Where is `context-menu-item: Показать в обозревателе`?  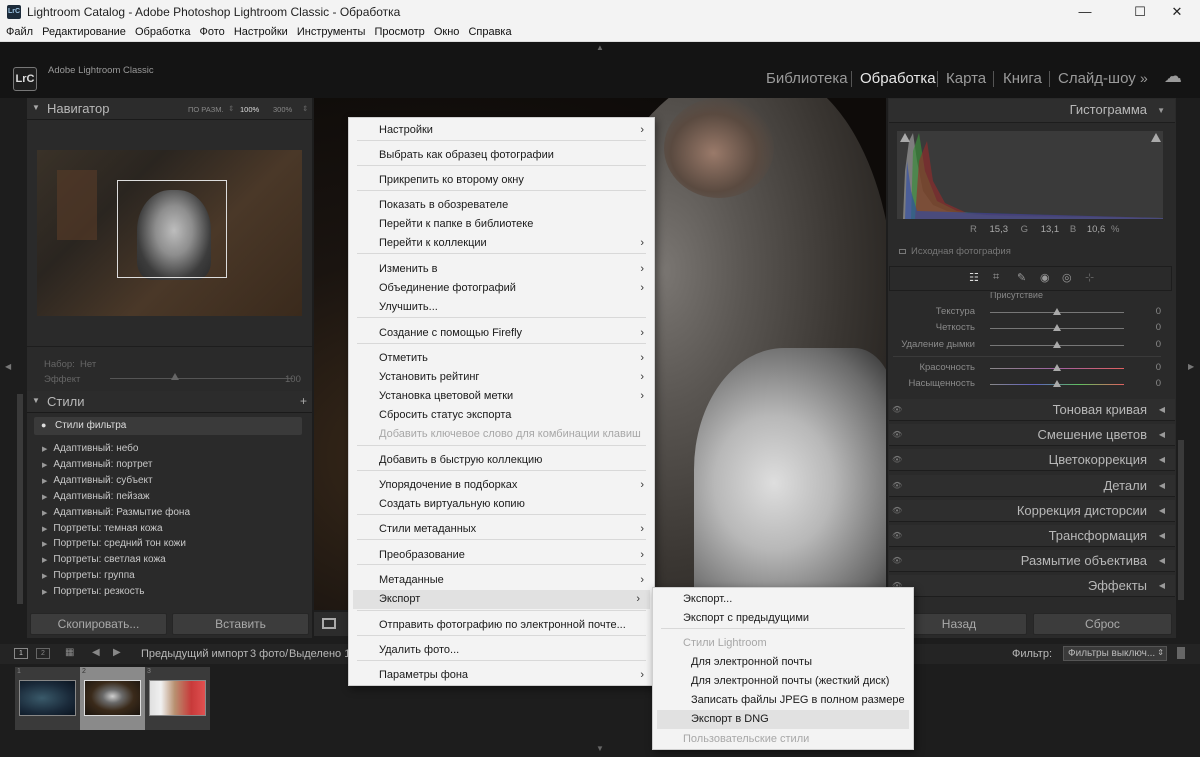
context-menu-item: Показать в обозревателе is located at coordinates (501, 205).